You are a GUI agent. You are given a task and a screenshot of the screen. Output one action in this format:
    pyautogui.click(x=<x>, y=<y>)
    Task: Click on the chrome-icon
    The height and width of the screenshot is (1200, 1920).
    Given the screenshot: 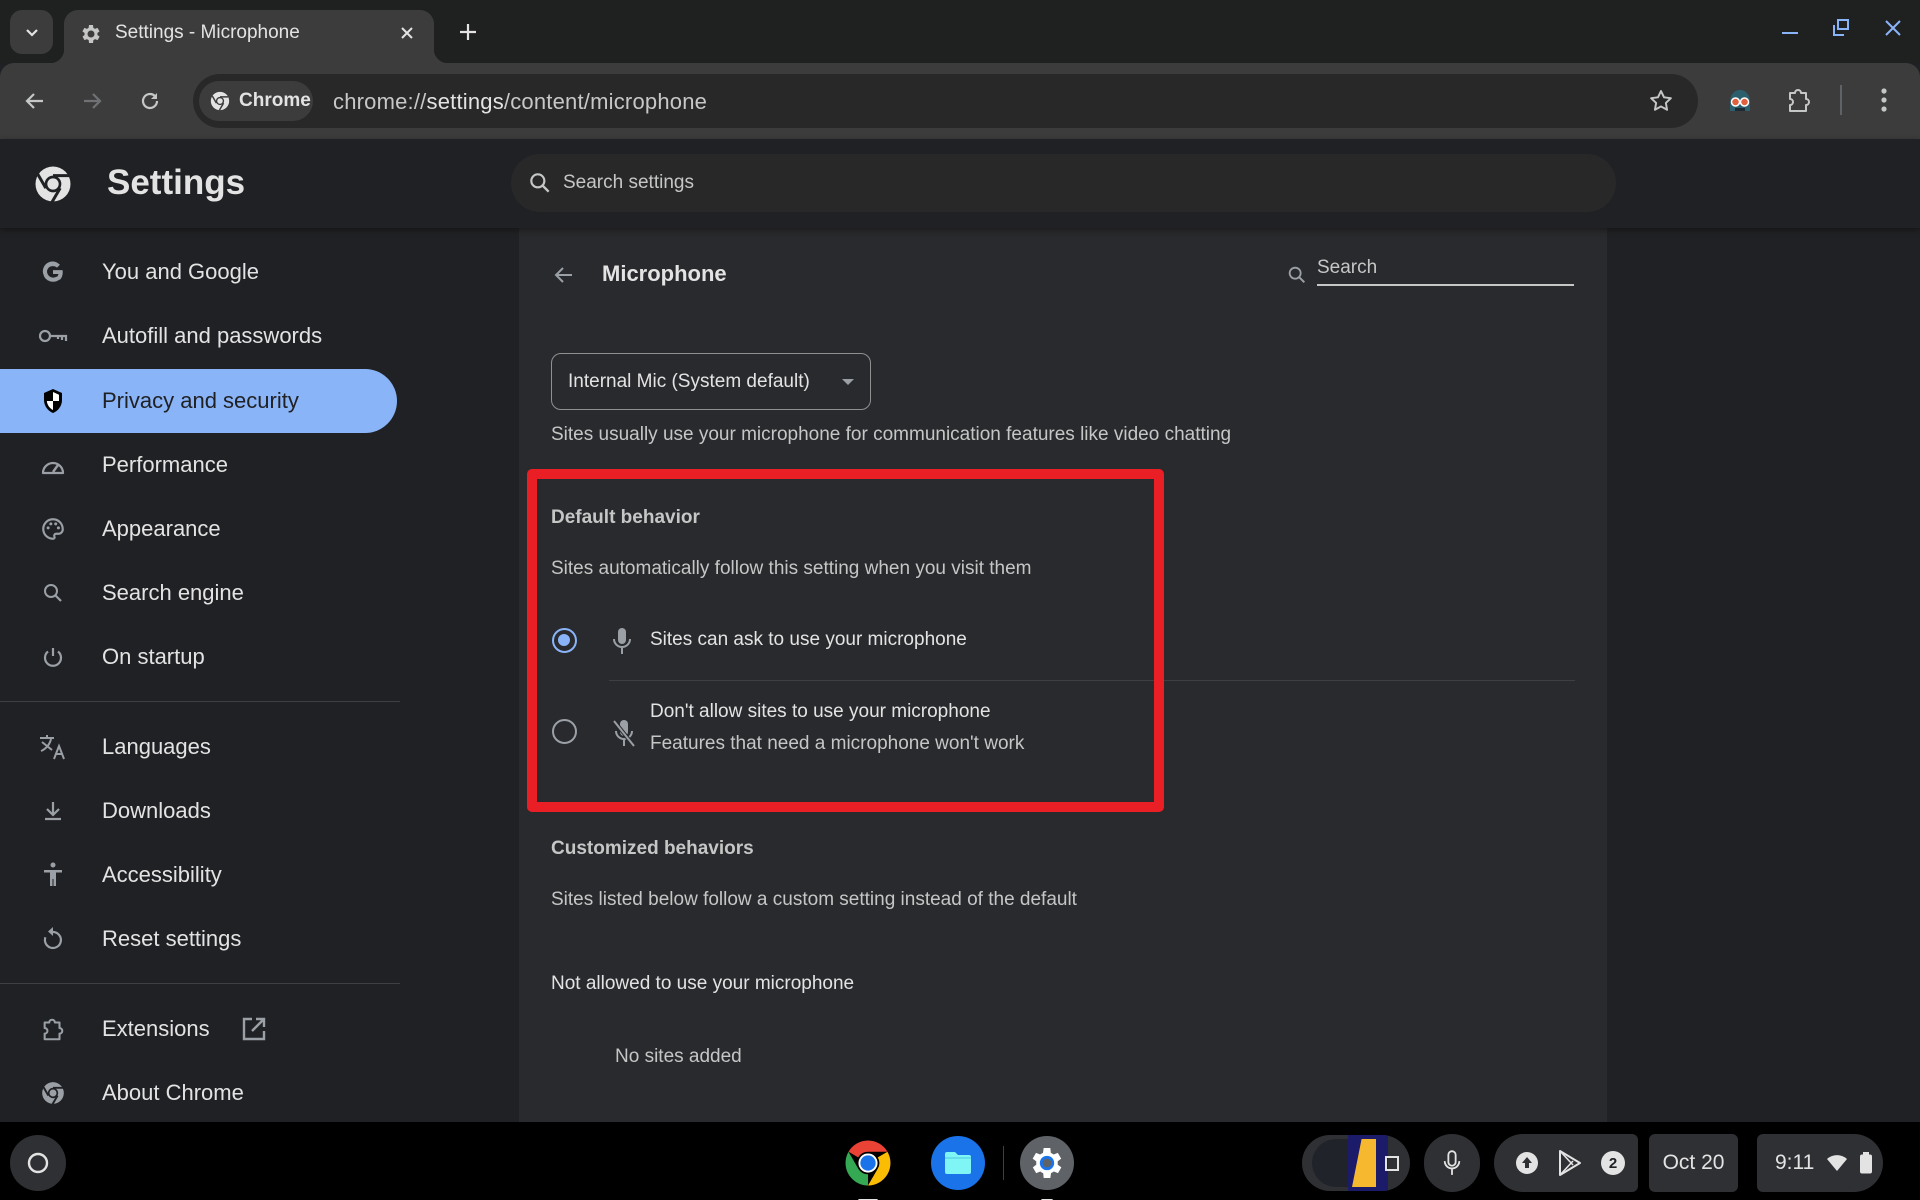 What is the action you would take?
    pyautogui.click(x=220, y=101)
    